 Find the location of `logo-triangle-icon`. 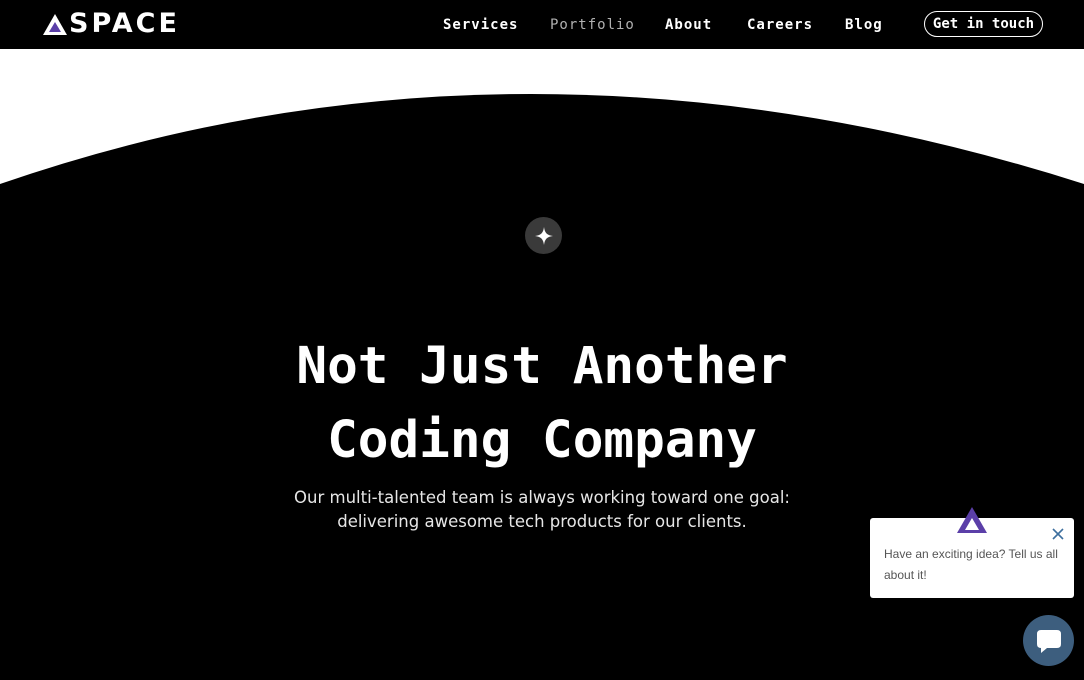

logo-triangle-icon is located at coordinates (55, 24).